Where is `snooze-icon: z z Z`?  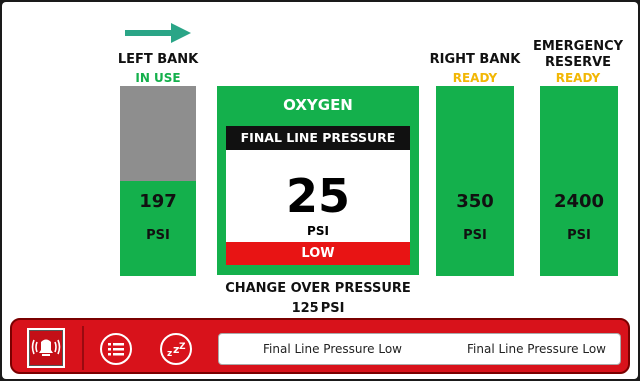 snooze-icon: z z Z is located at coordinates (176, 350).